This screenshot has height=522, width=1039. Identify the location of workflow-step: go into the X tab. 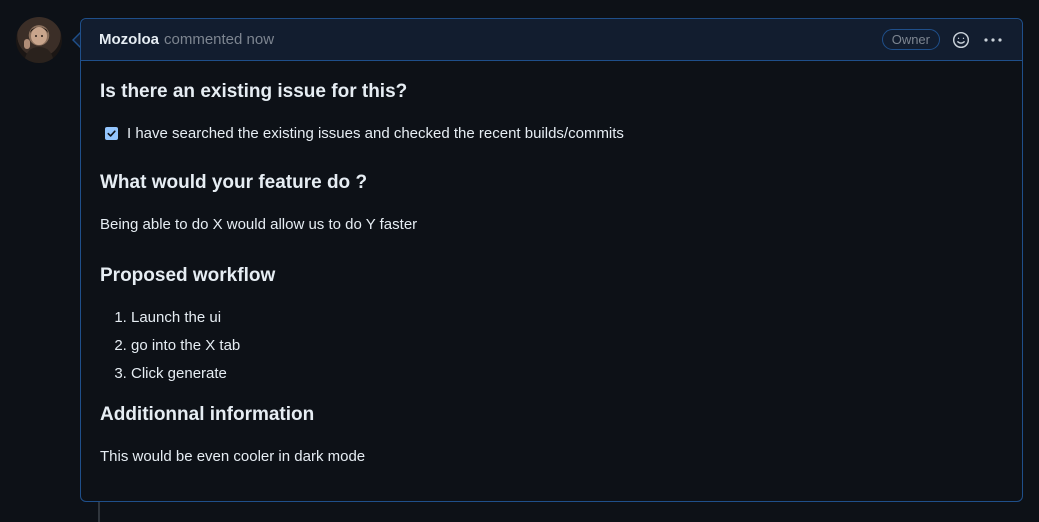
(567, 351).